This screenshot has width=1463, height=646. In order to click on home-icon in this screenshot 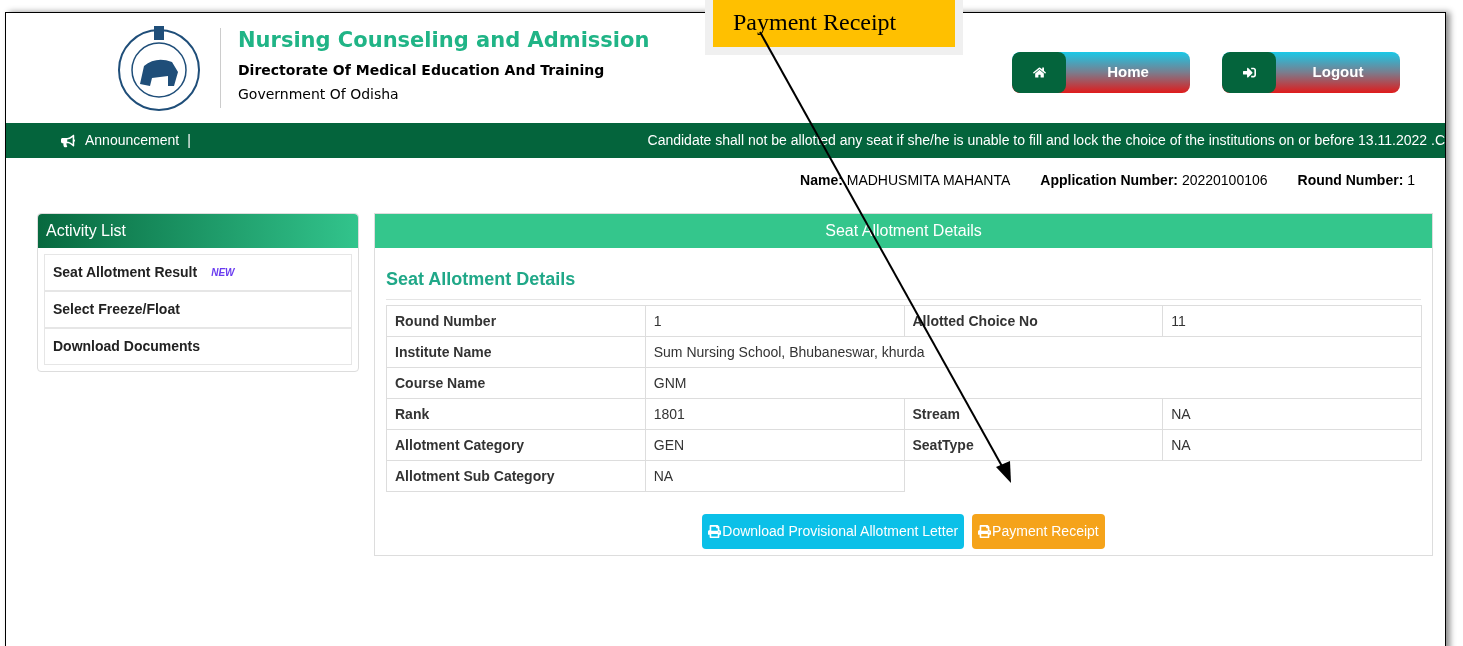, I will do `click(1039, 72)`.